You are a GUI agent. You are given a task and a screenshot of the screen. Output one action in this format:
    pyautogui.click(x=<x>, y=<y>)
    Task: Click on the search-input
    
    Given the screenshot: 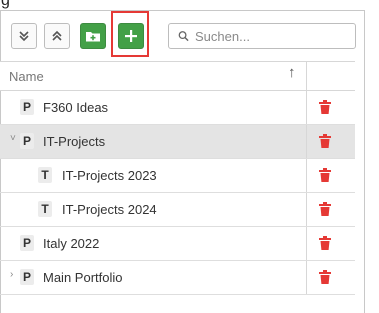 What is the action you would take?
    pyautogui.click(x=275, y=36)
    